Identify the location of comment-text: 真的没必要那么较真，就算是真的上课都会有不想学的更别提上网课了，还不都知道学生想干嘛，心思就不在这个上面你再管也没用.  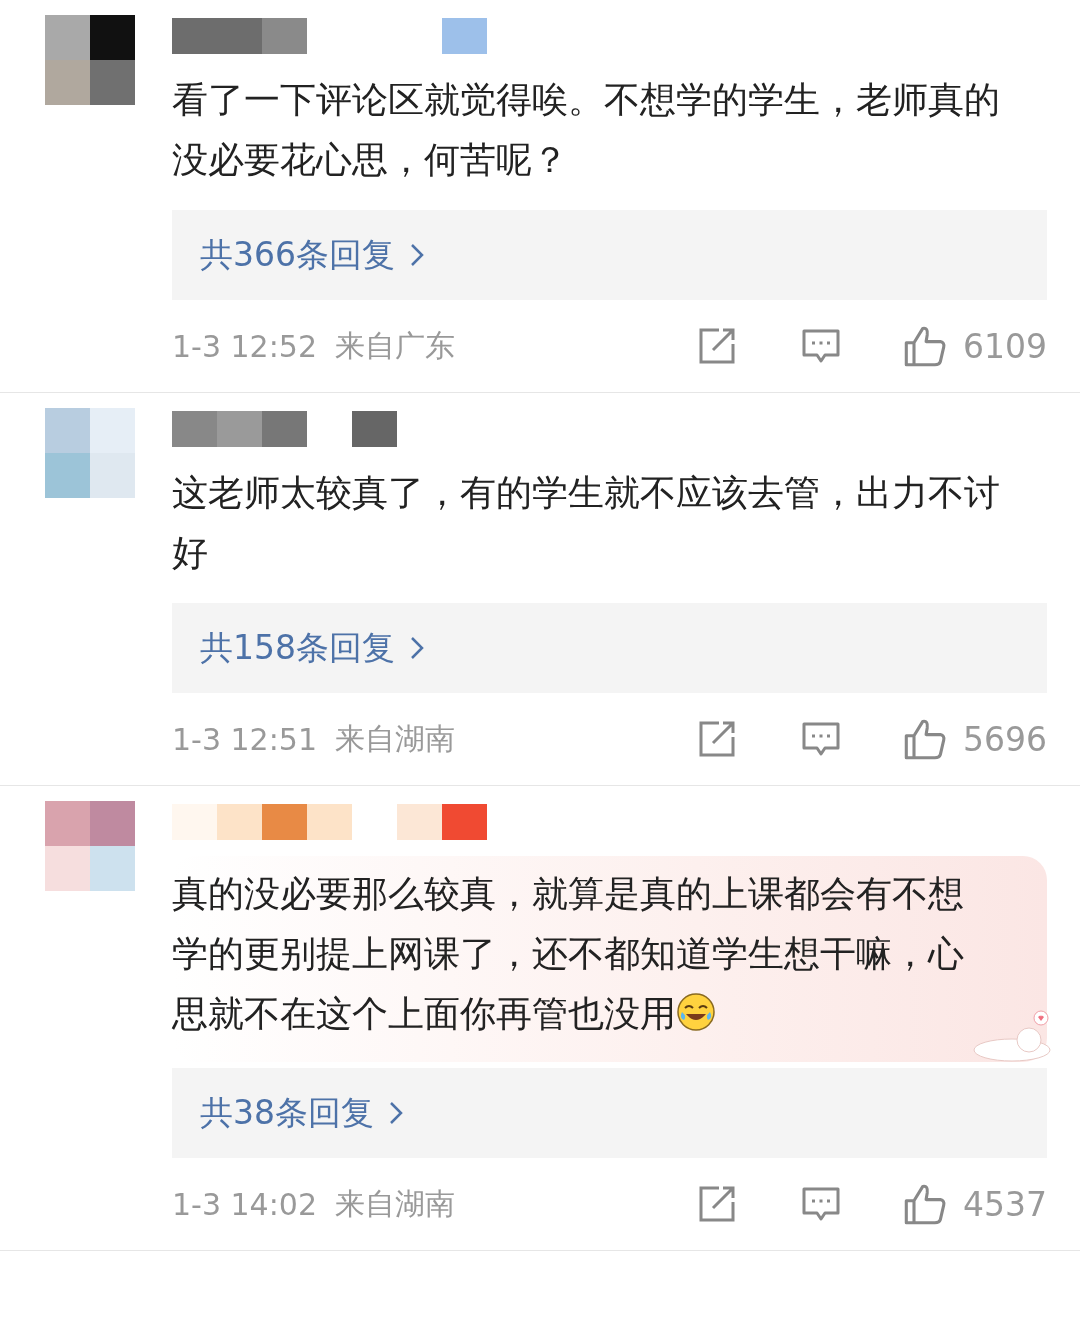
(568, 954).